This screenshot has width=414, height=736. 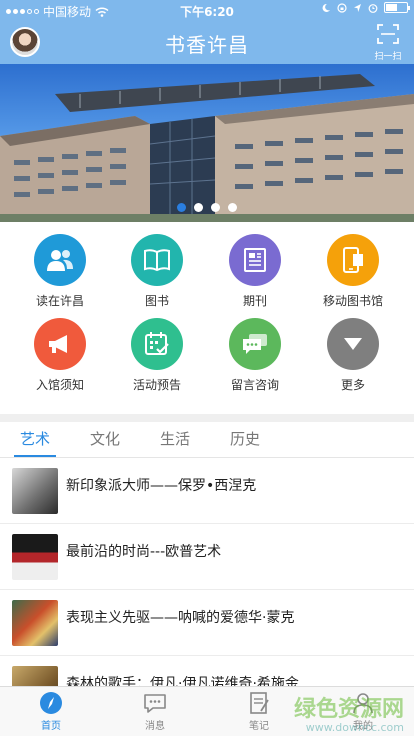 What do you see at coordinates (59, 385) in the screenshot?
I see `menu-item-label: 入馆须知` at bounding box center [59, 385].